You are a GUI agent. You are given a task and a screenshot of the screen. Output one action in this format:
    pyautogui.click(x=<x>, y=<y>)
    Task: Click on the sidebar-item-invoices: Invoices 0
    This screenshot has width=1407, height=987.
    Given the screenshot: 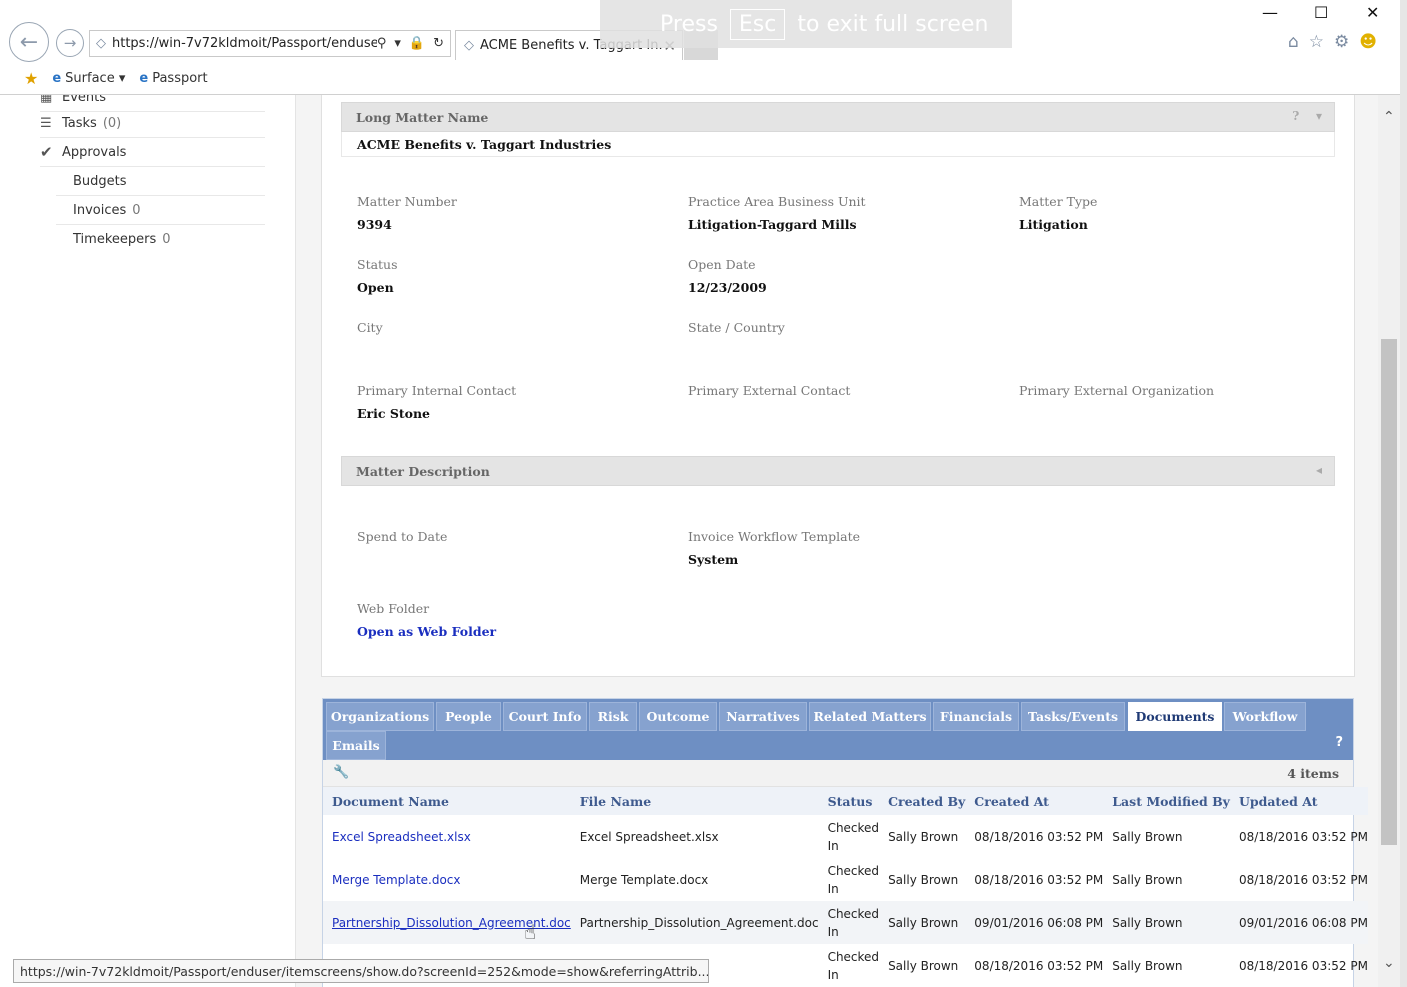 What is the action you would take?
    pyautogui.click(x=160, y=210)
    